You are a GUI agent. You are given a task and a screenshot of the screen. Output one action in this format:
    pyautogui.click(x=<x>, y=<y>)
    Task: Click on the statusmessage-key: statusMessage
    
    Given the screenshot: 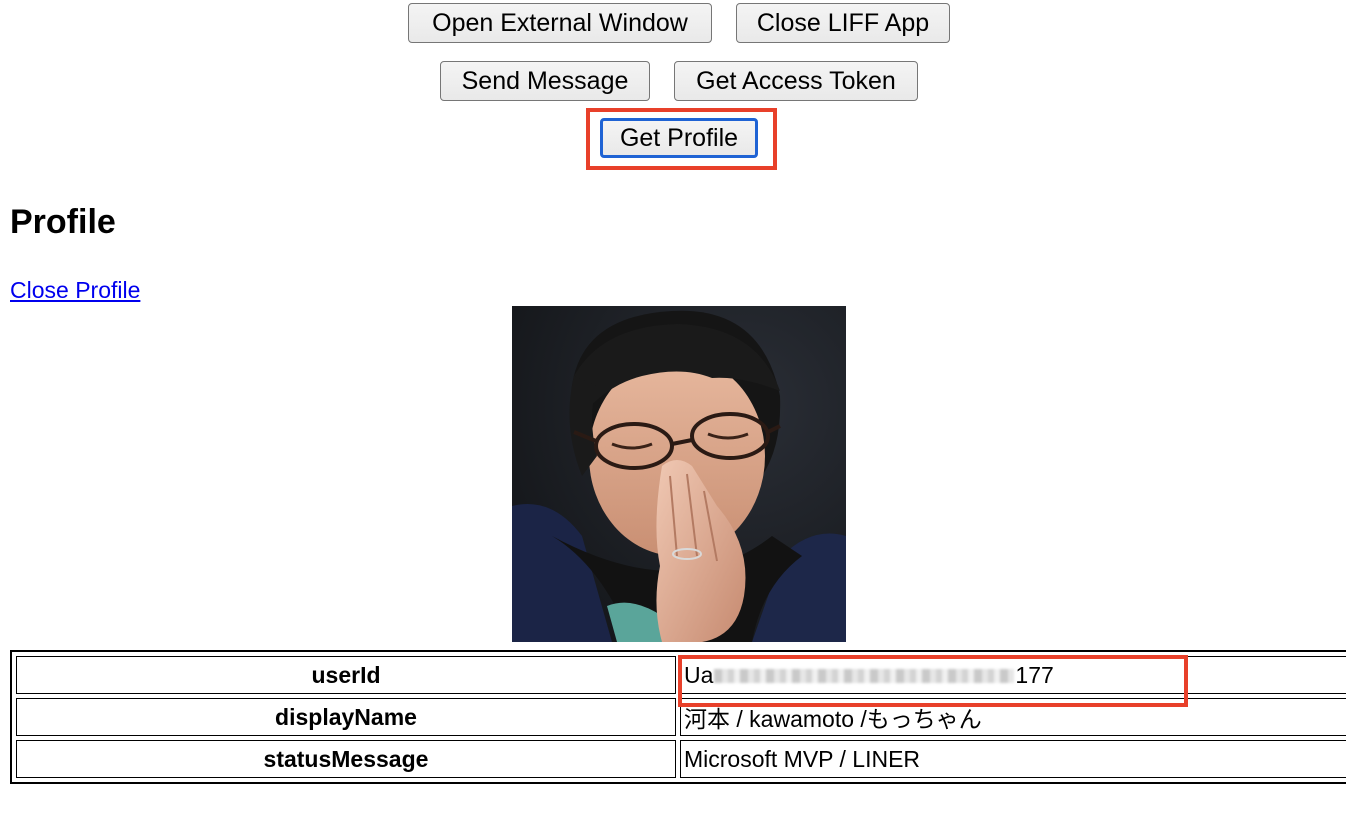 What is the action you would take?
    pyautogui.click(x=346, y=759)
    